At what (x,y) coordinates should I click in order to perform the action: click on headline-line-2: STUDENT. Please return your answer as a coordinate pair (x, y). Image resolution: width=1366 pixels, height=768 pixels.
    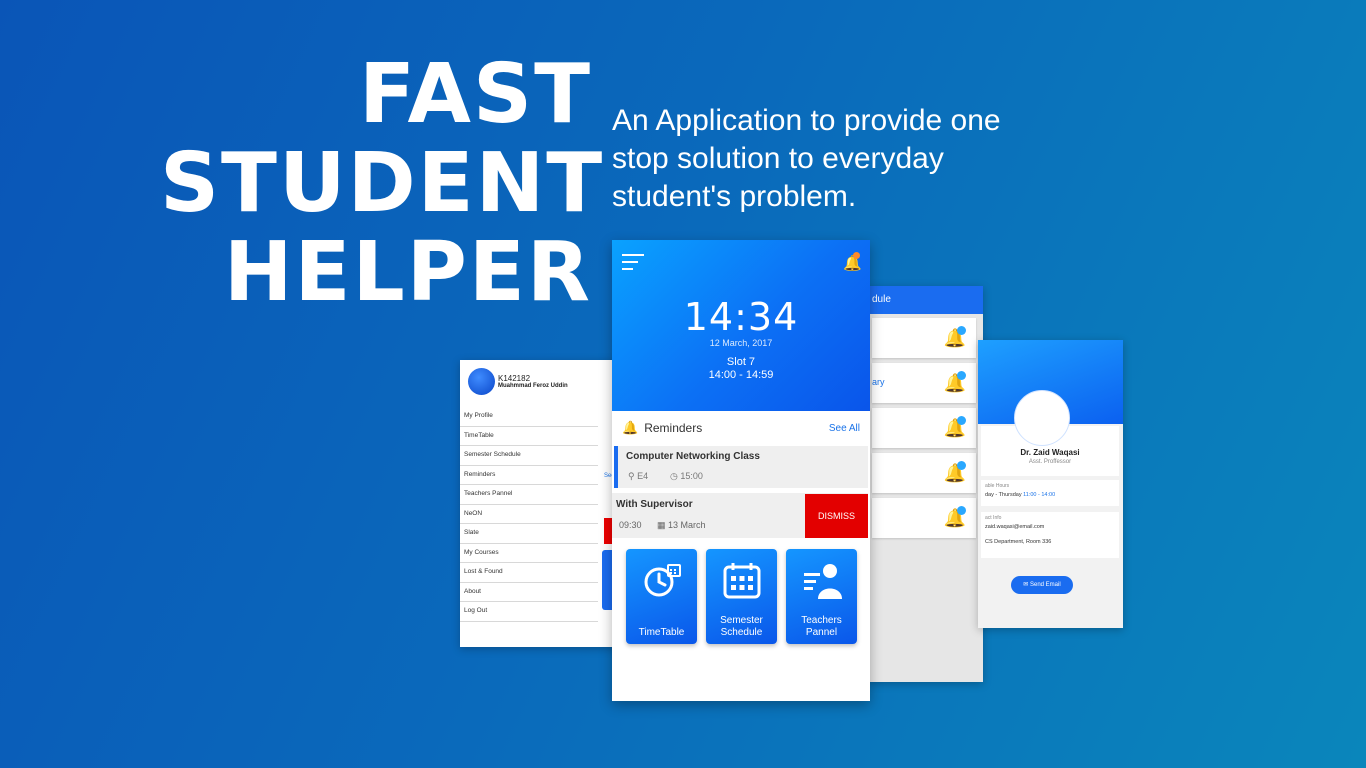
    Looking at the image, I should click on (382, 183).